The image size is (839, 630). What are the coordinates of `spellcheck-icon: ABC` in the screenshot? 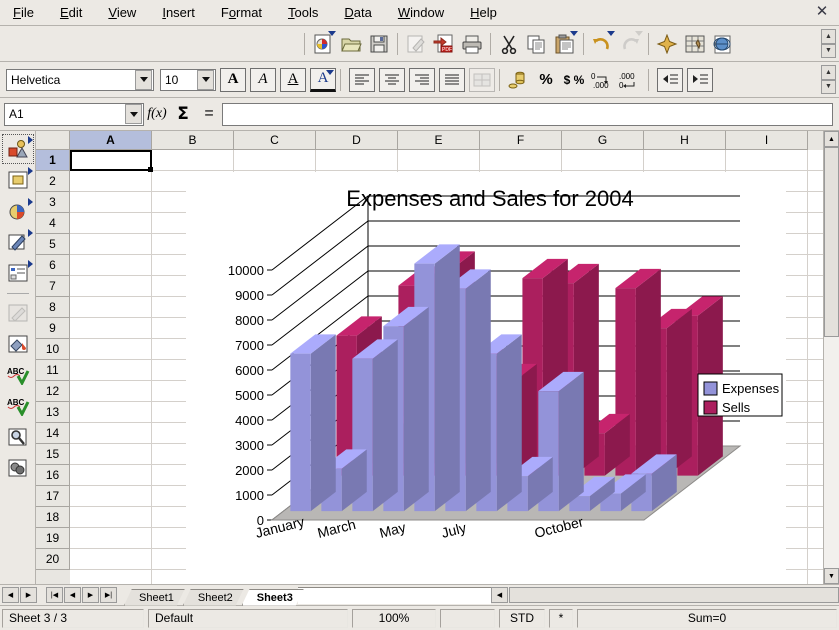 It's located at (18, 375).